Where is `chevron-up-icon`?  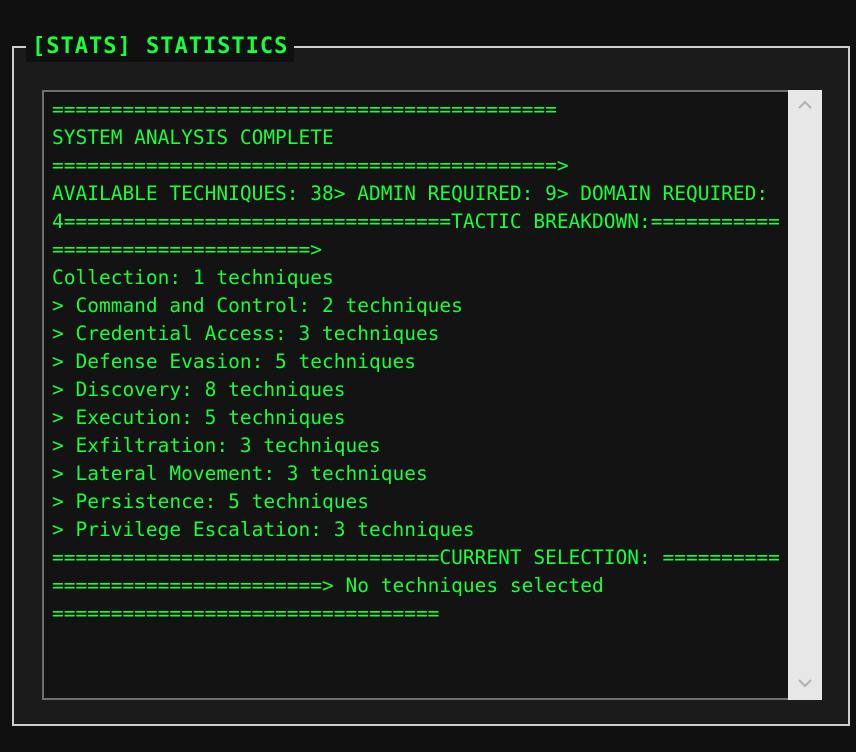 chevron-up-icon is located at coordinates (805, 106).